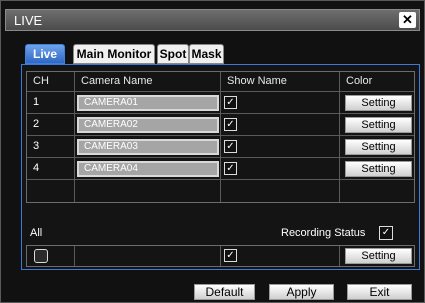  I want to click on ch-number: 4, so click(36, 168).